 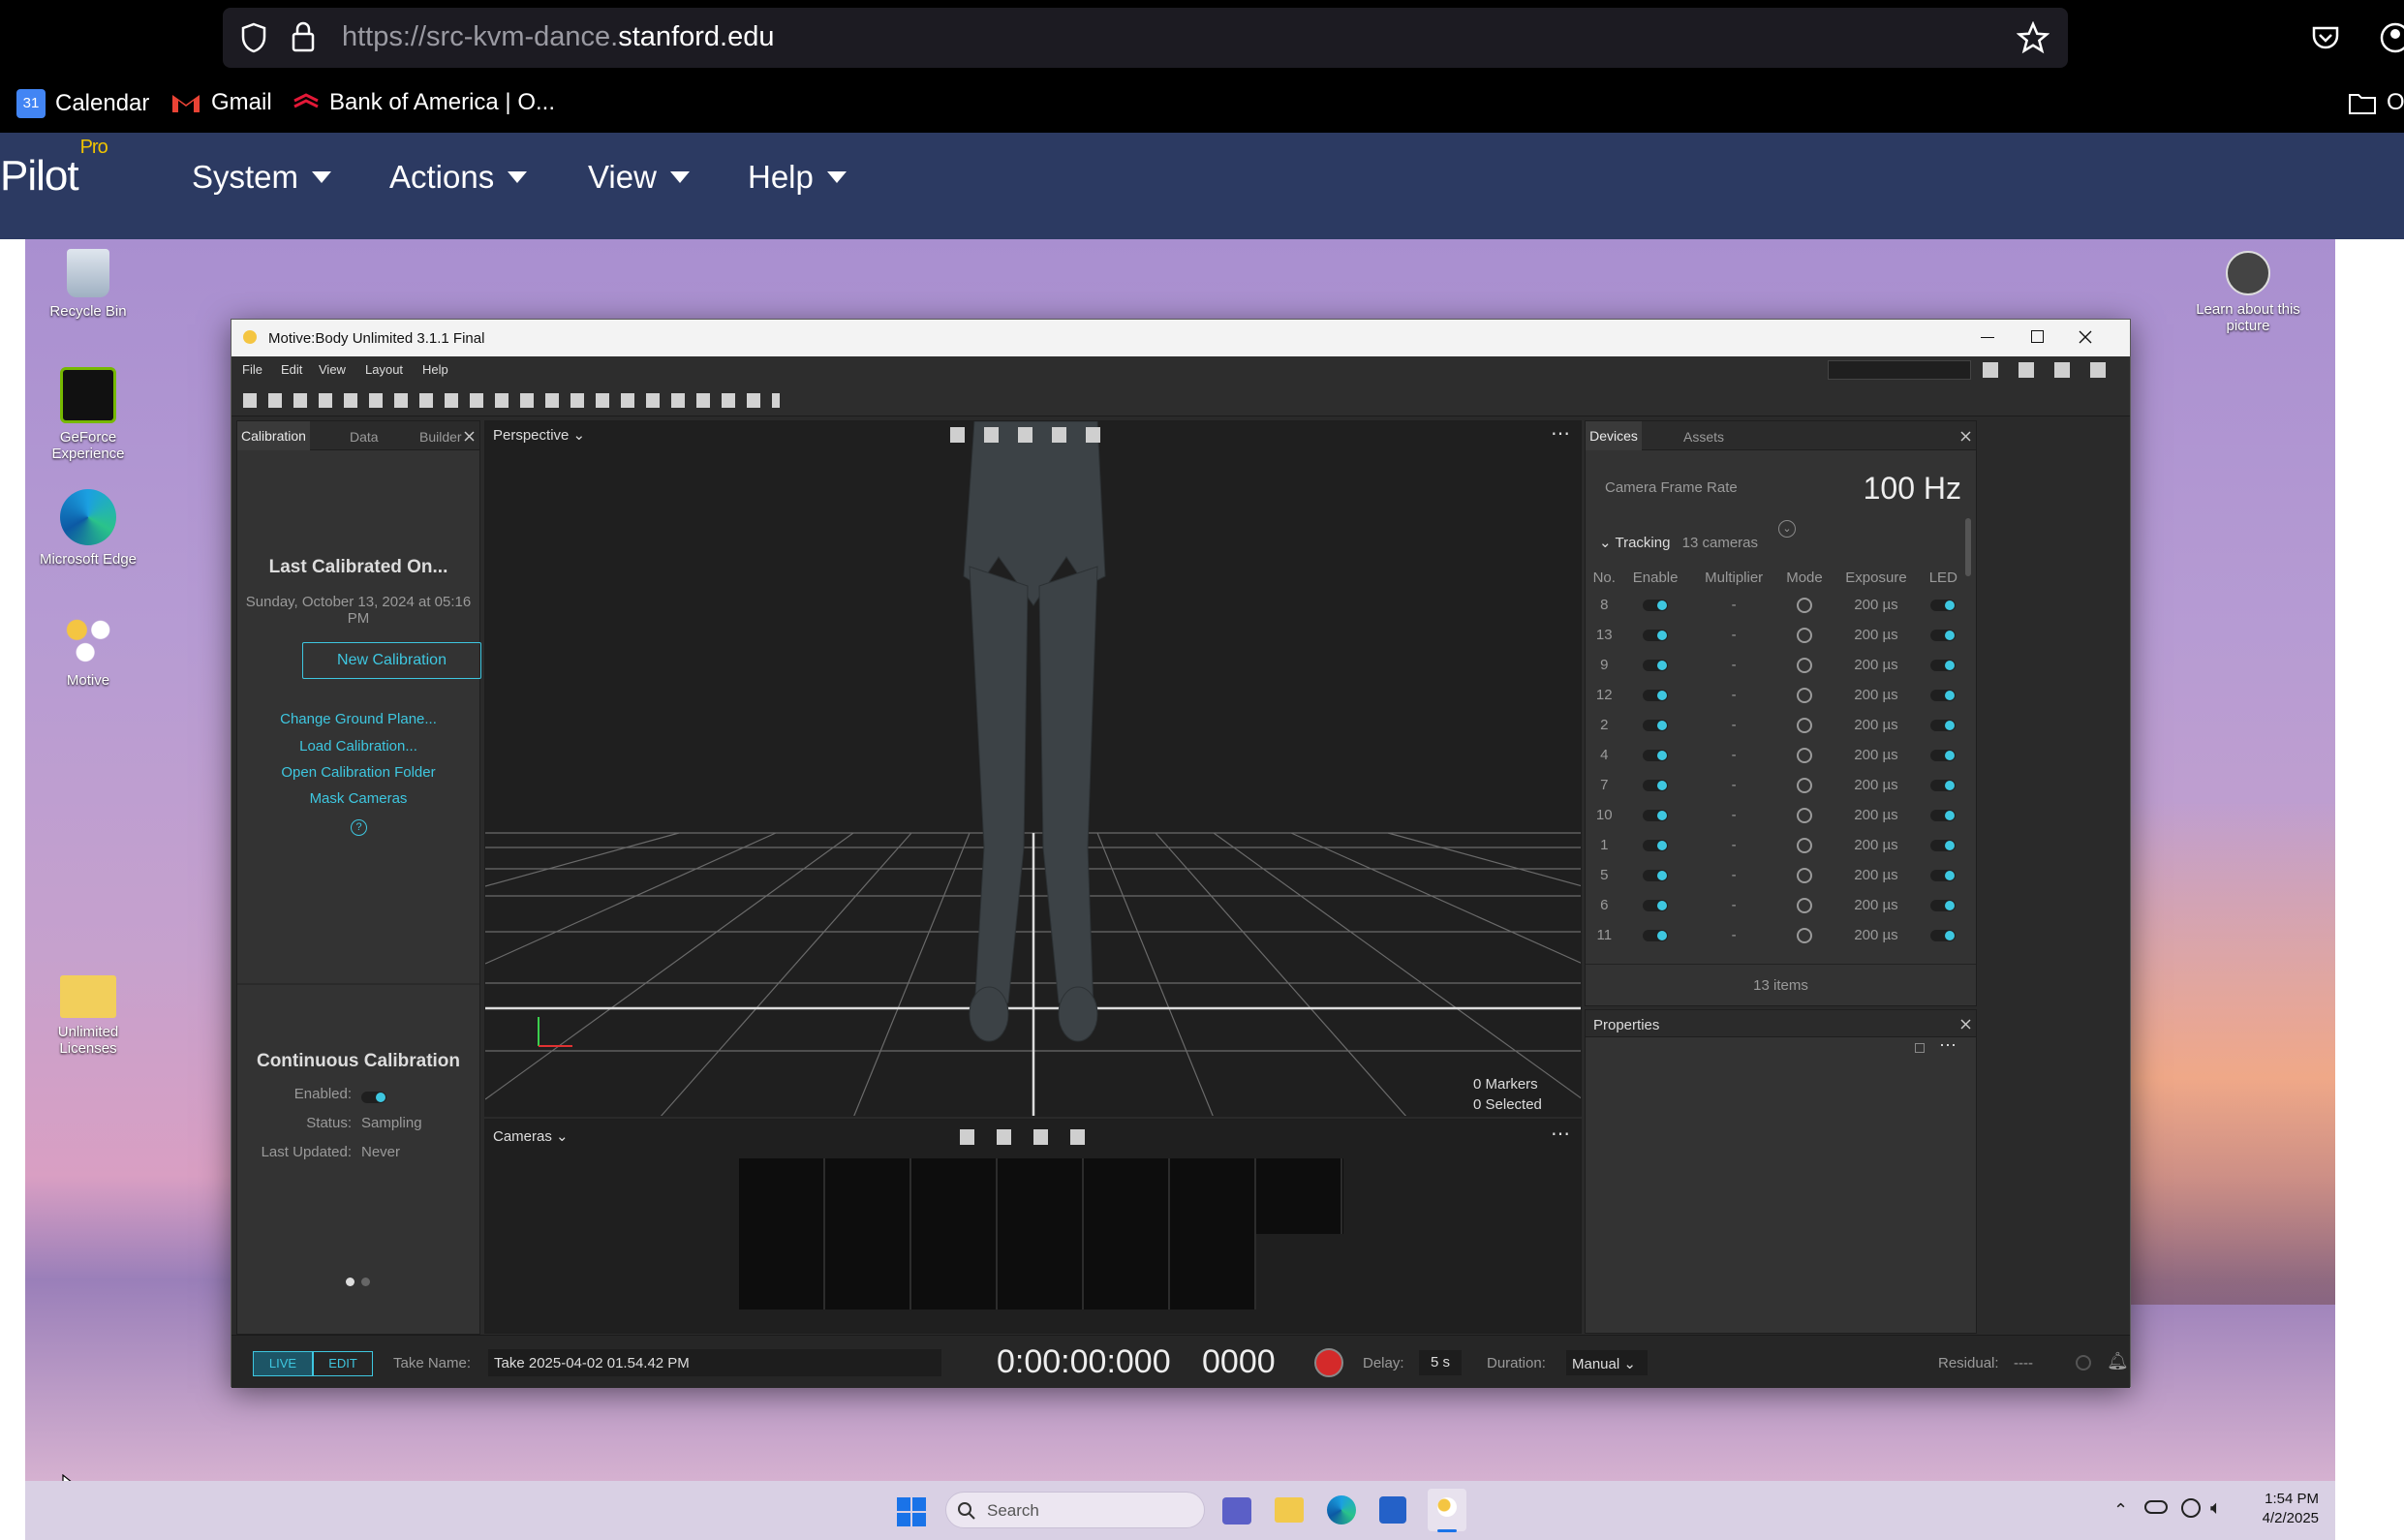 What do you see at coordinates (1328, 1362) in the screenshot?
I see `record-button` at bounding box center [1328, 1362].